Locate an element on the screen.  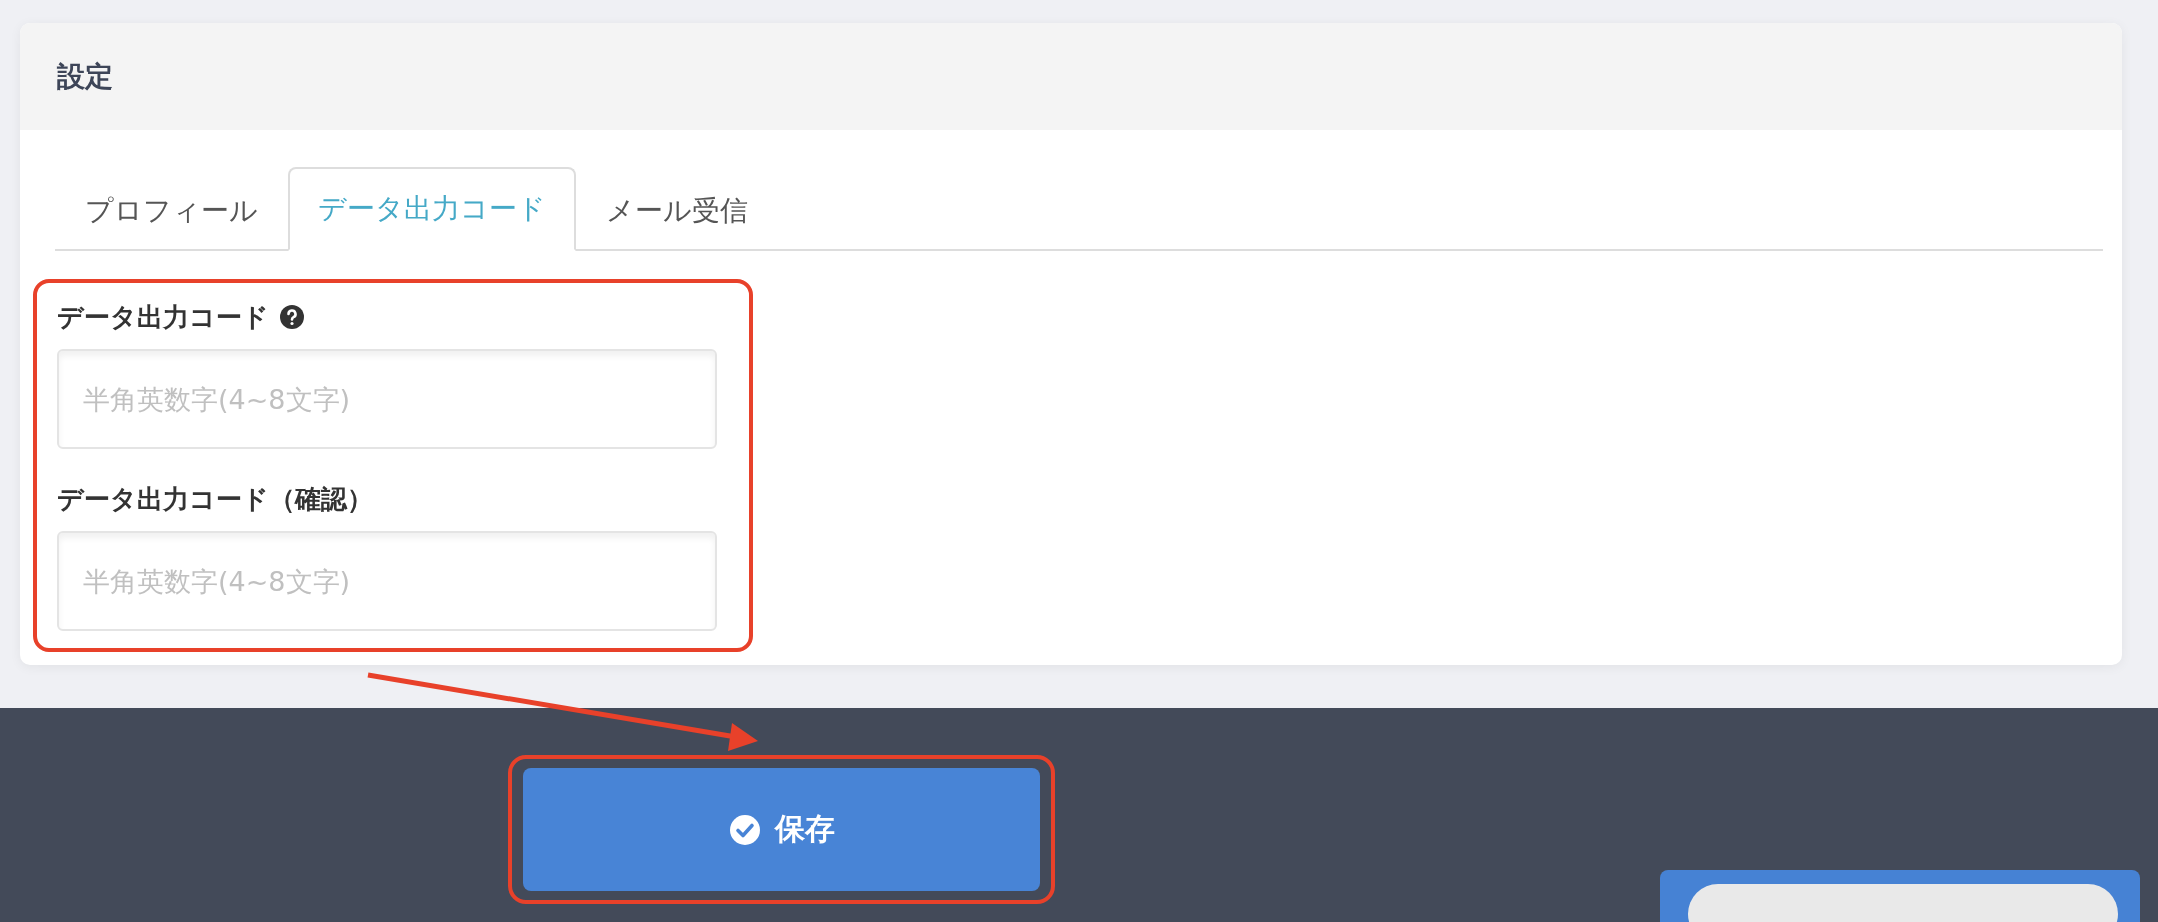
tab: メール受信 is located at coordinates (677, 210).